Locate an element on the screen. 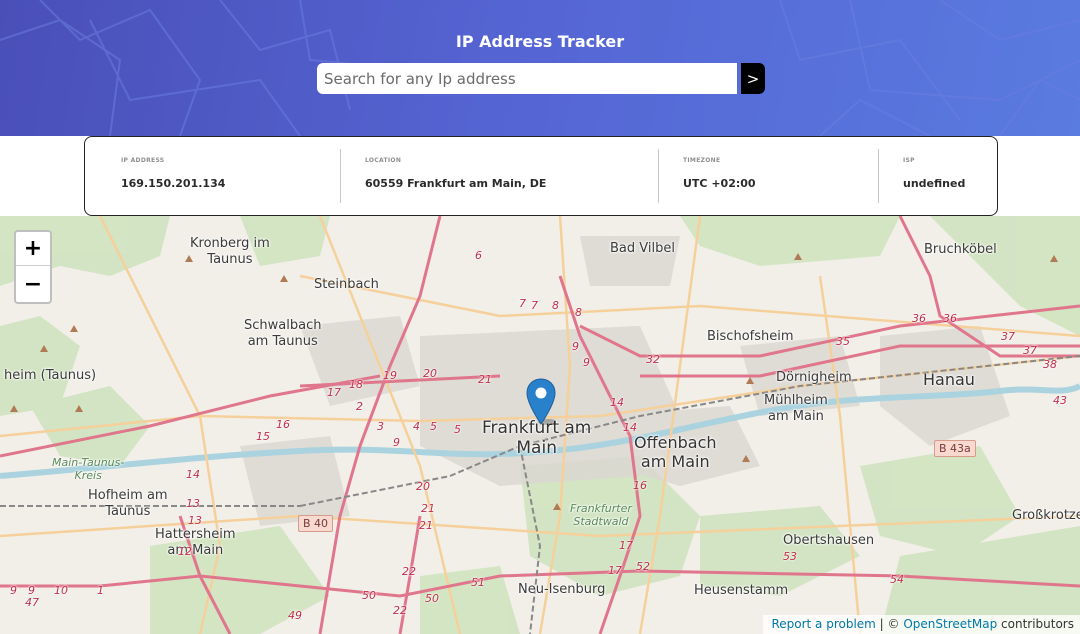 Image resolution: width=1080 pixels, height=634 pixels. ip-address-label: IP ADDRESS is located at coordinates (143, 160).